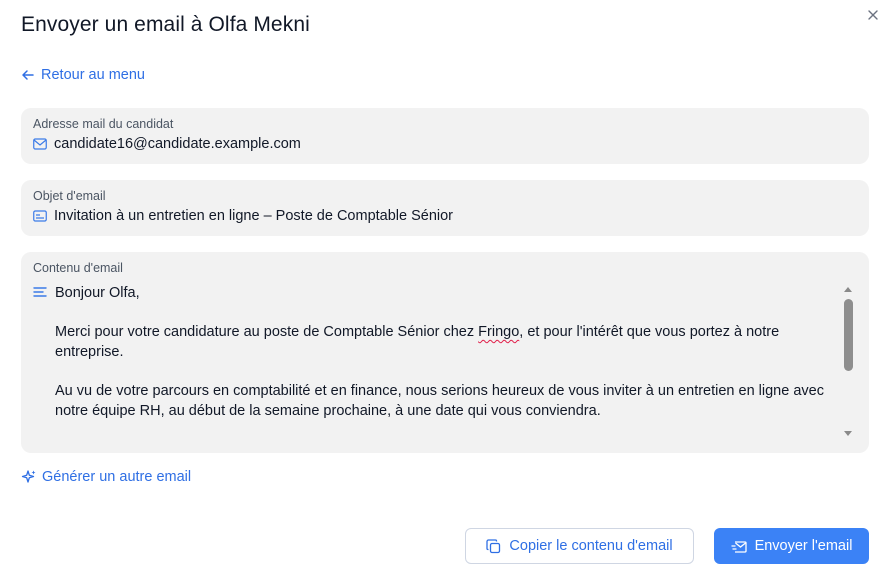 Image resolution: width=887 pixels, height=575 pixels. I want to click on envelope-icon, so click(40, 144).